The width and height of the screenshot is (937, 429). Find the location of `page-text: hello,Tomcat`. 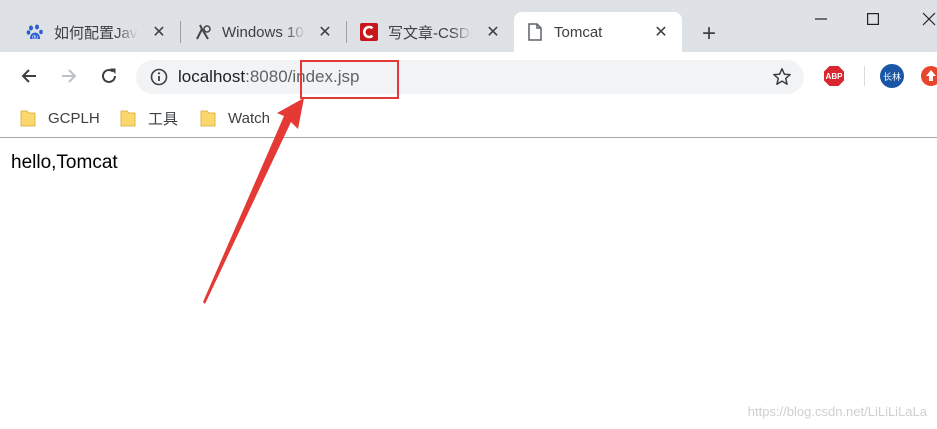

page-text: hello,Tomcat is located at coordinates (64, 162).